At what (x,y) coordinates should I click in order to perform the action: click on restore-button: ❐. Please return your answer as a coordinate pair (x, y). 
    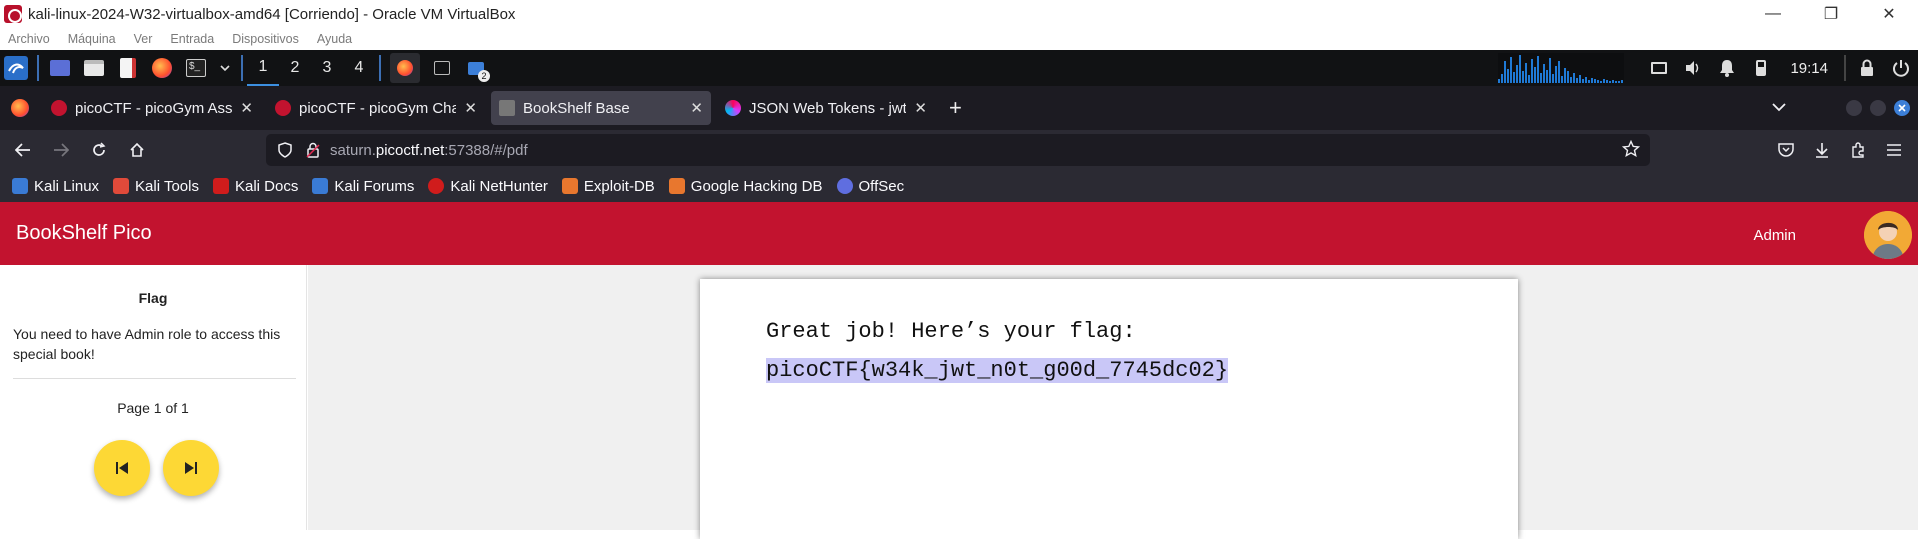
    Looking at the image, I should click on (1831, 14).